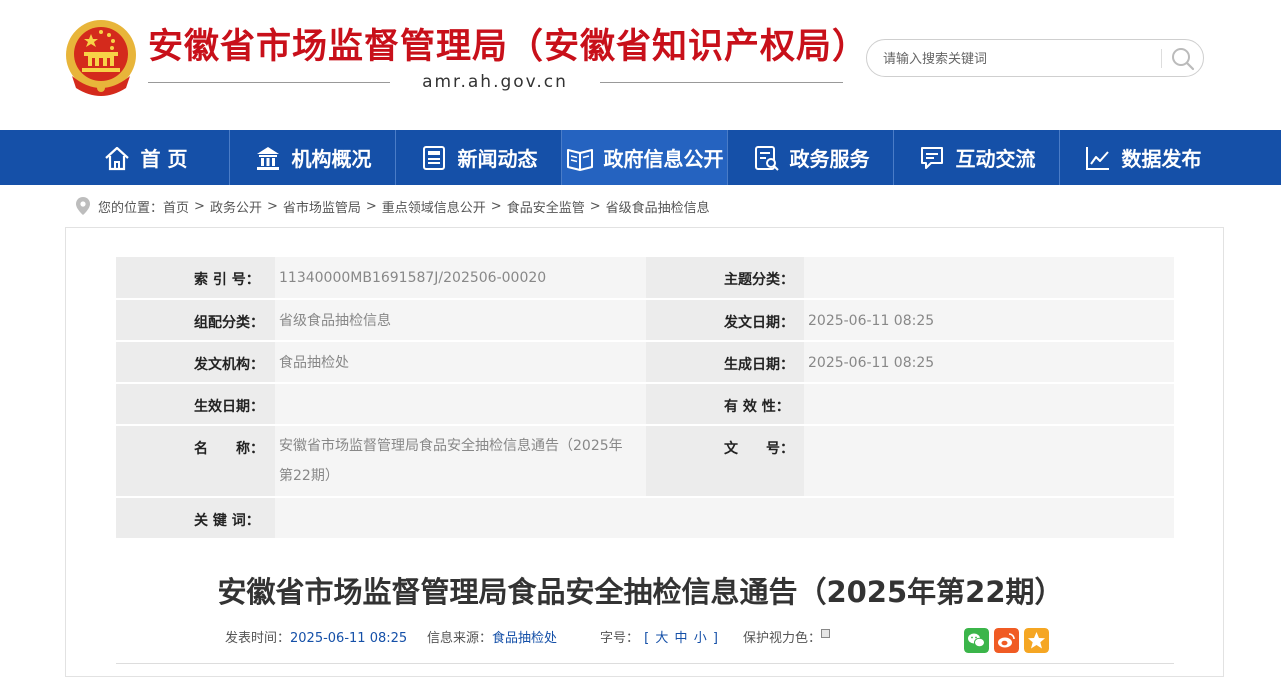 The image size is (1281, 677). I want to click on font-medium-link: 中, so click(681, 638).